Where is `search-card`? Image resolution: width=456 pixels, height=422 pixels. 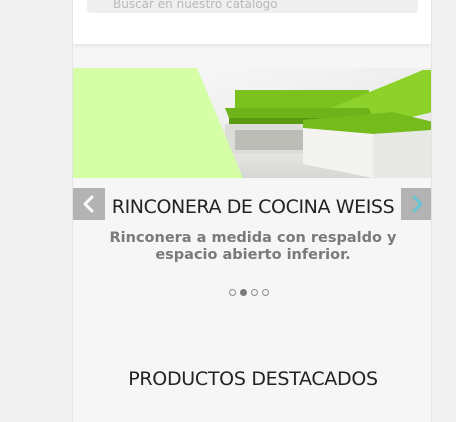
search-card is located at coordinates (252, 22).